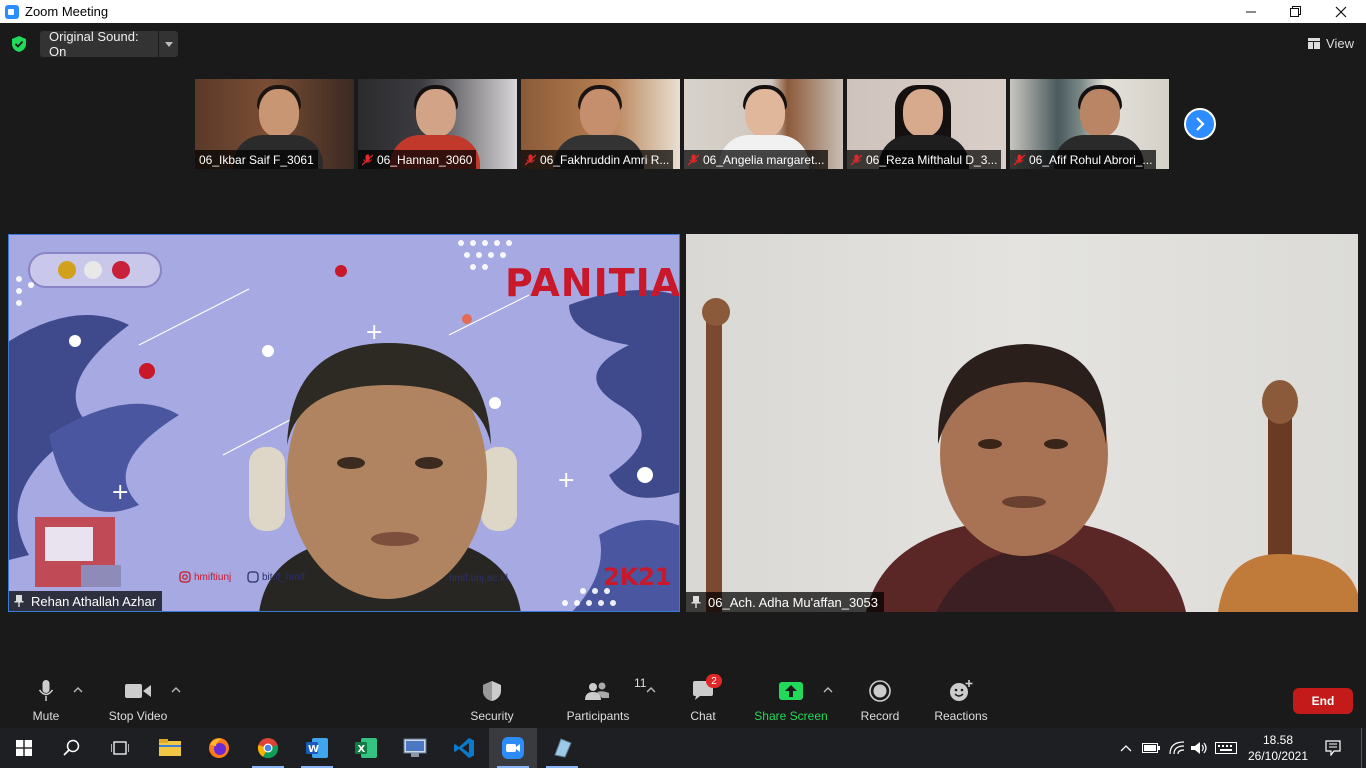  I want to click on reactions-button: Reactions, so click(961, 700).